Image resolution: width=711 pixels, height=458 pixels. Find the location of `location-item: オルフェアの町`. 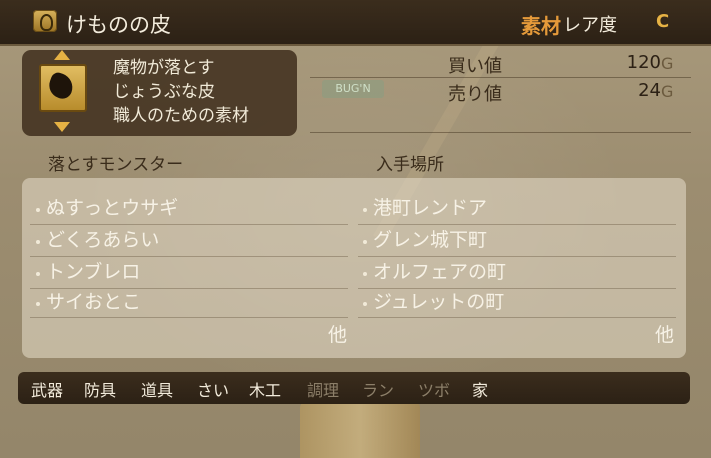

location-item: オルフェアの町 is located at coordinates (439, 272).